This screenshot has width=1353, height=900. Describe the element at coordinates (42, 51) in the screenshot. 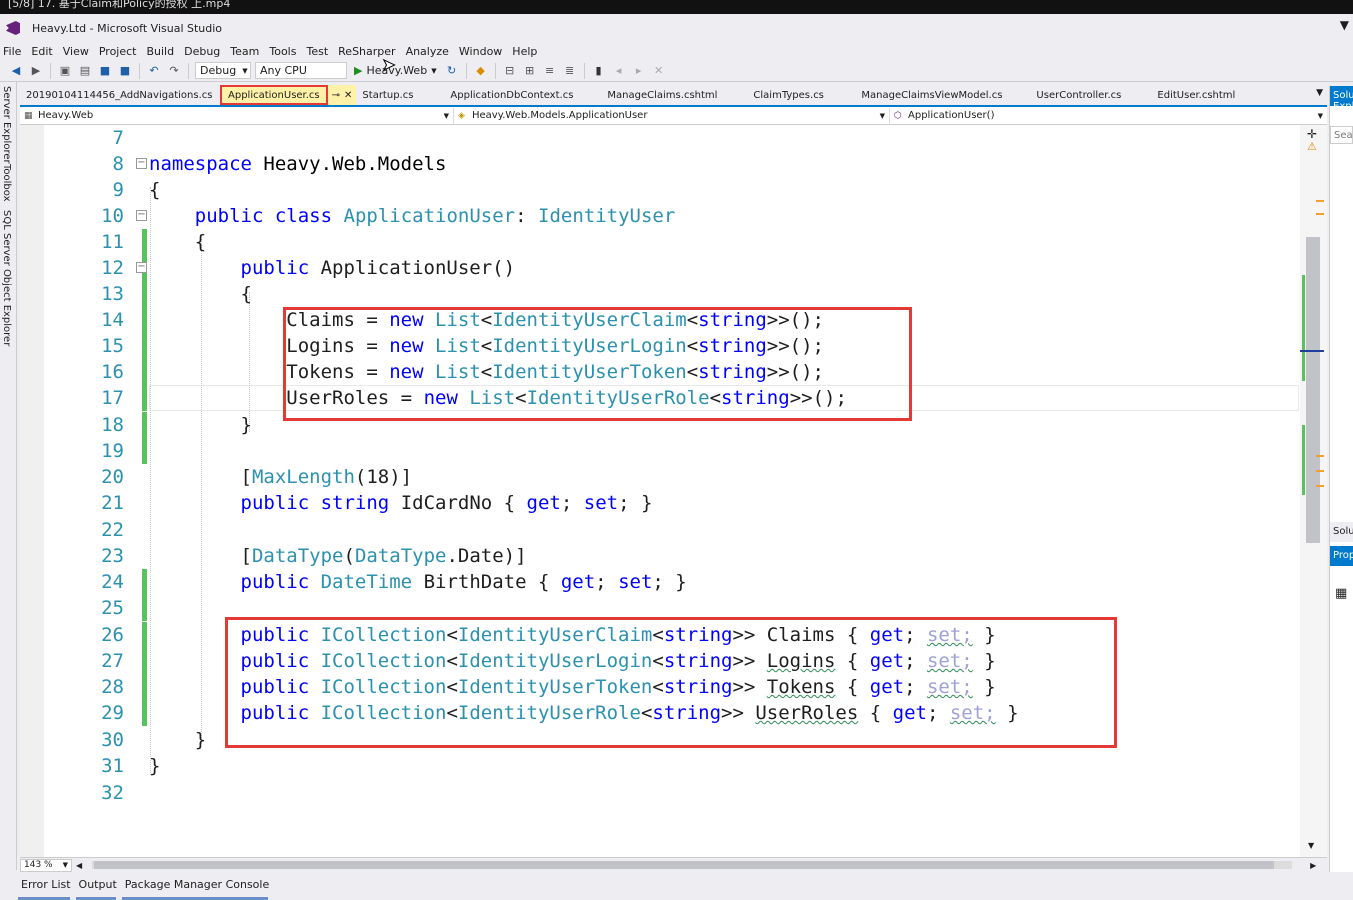

I see `menu-edit: Edit` at that location.